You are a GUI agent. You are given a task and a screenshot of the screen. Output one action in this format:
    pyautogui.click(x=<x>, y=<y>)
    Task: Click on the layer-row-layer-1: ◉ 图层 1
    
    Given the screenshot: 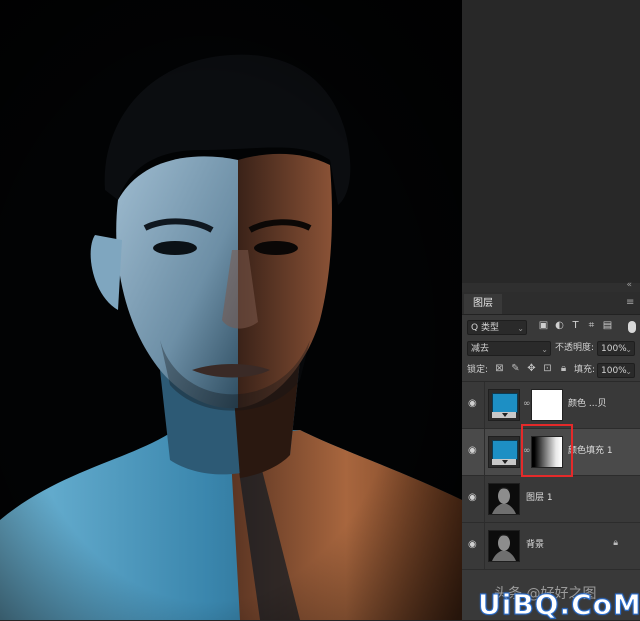 What is the action you would take?
    pyautogui.click(x=551, y=499)
    